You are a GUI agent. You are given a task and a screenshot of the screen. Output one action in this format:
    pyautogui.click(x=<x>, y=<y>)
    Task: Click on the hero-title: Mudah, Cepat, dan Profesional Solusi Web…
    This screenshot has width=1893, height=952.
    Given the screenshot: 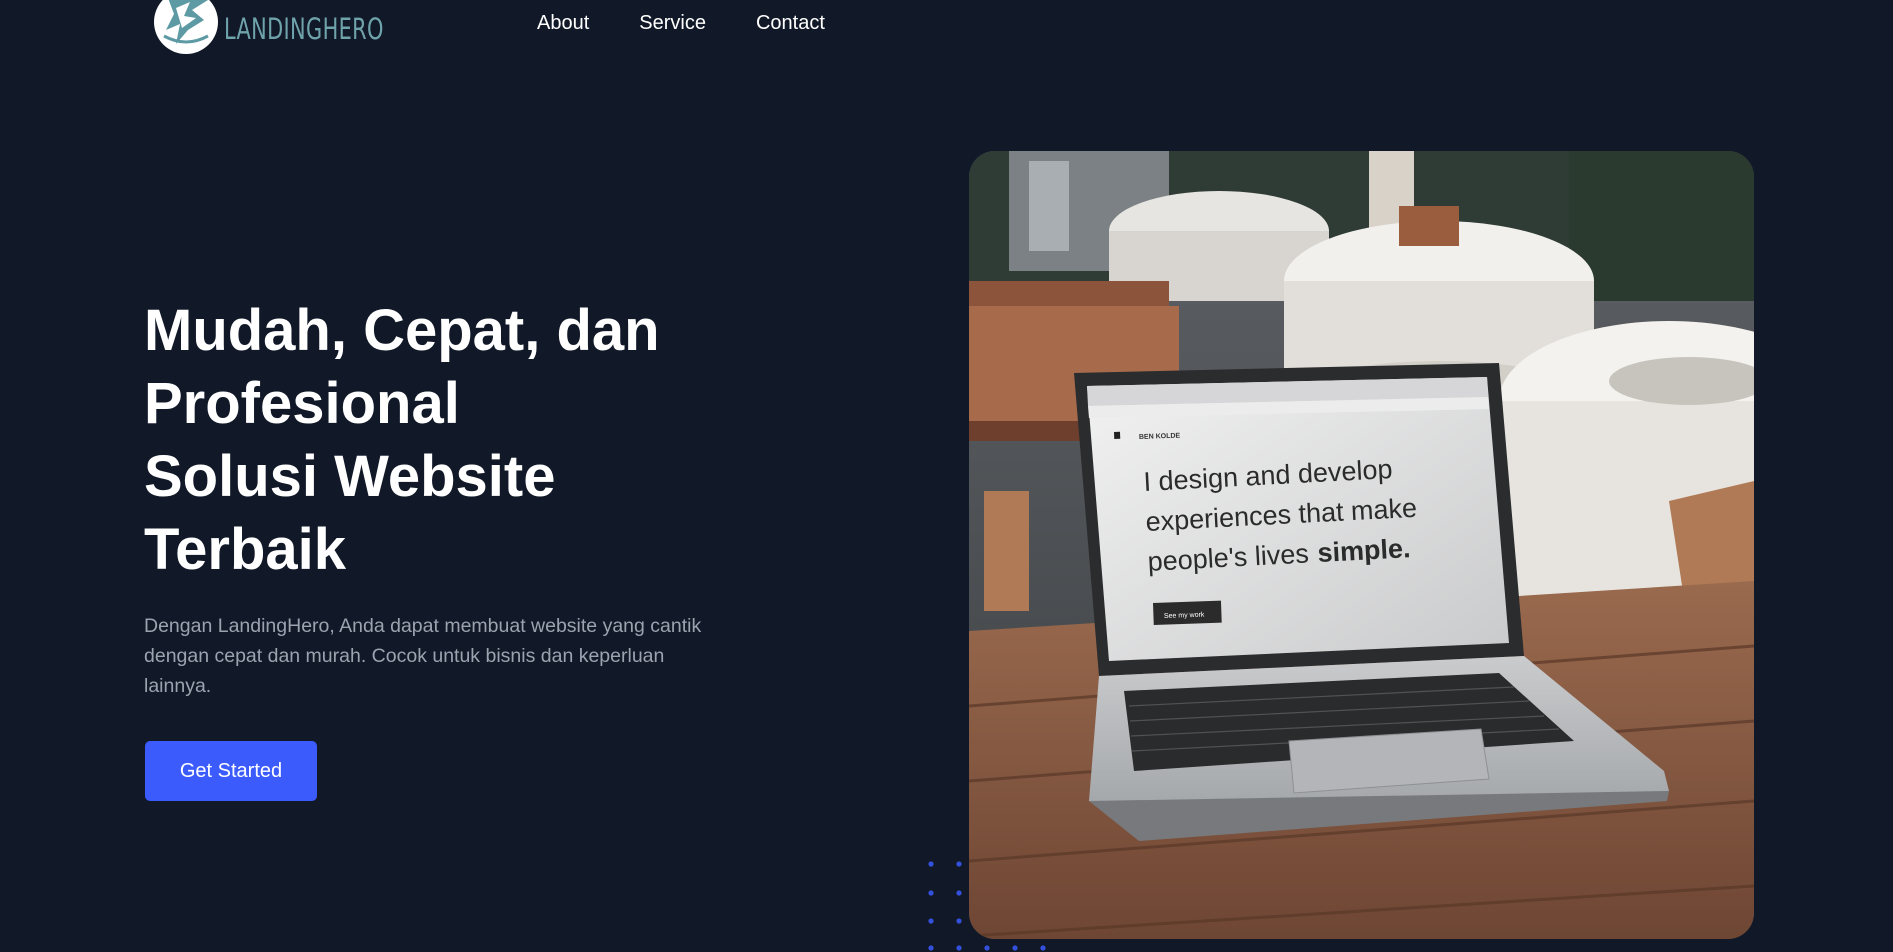 What is the action you would take?
    pyautogui.click(x=464, y=440)
    